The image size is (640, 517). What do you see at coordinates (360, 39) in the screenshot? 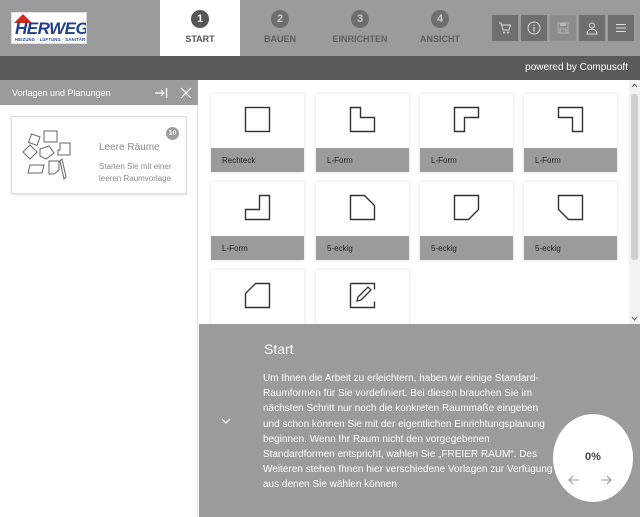
I see `step-label: EINRICHTEN` at bounding box center [360, 39].